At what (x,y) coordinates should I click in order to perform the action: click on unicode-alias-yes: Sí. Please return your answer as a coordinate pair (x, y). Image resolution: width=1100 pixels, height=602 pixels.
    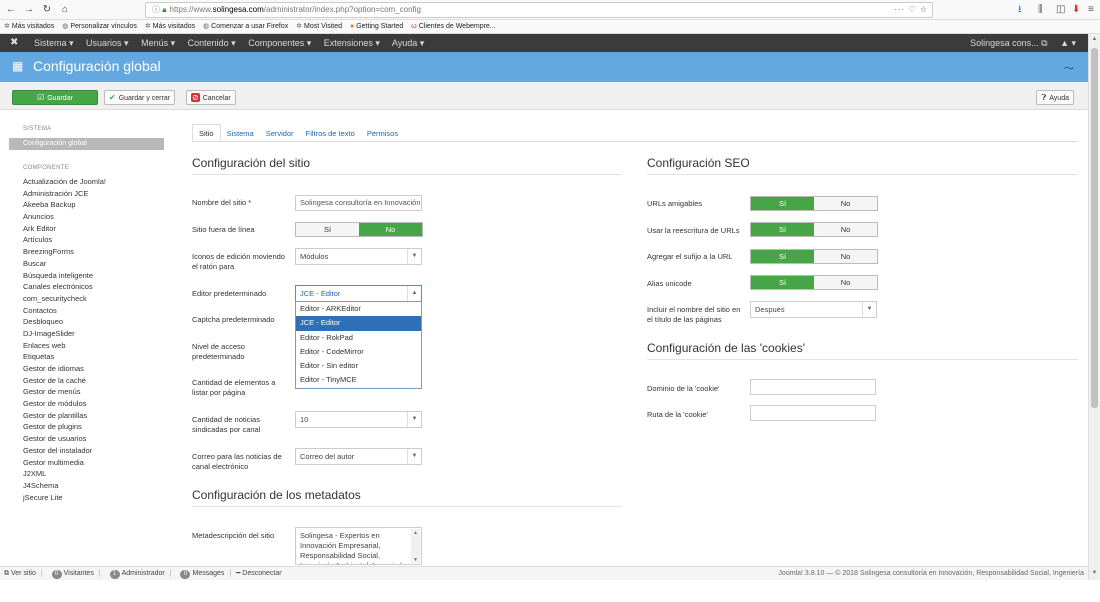
    Looking at the image, I should click on (782, 282).